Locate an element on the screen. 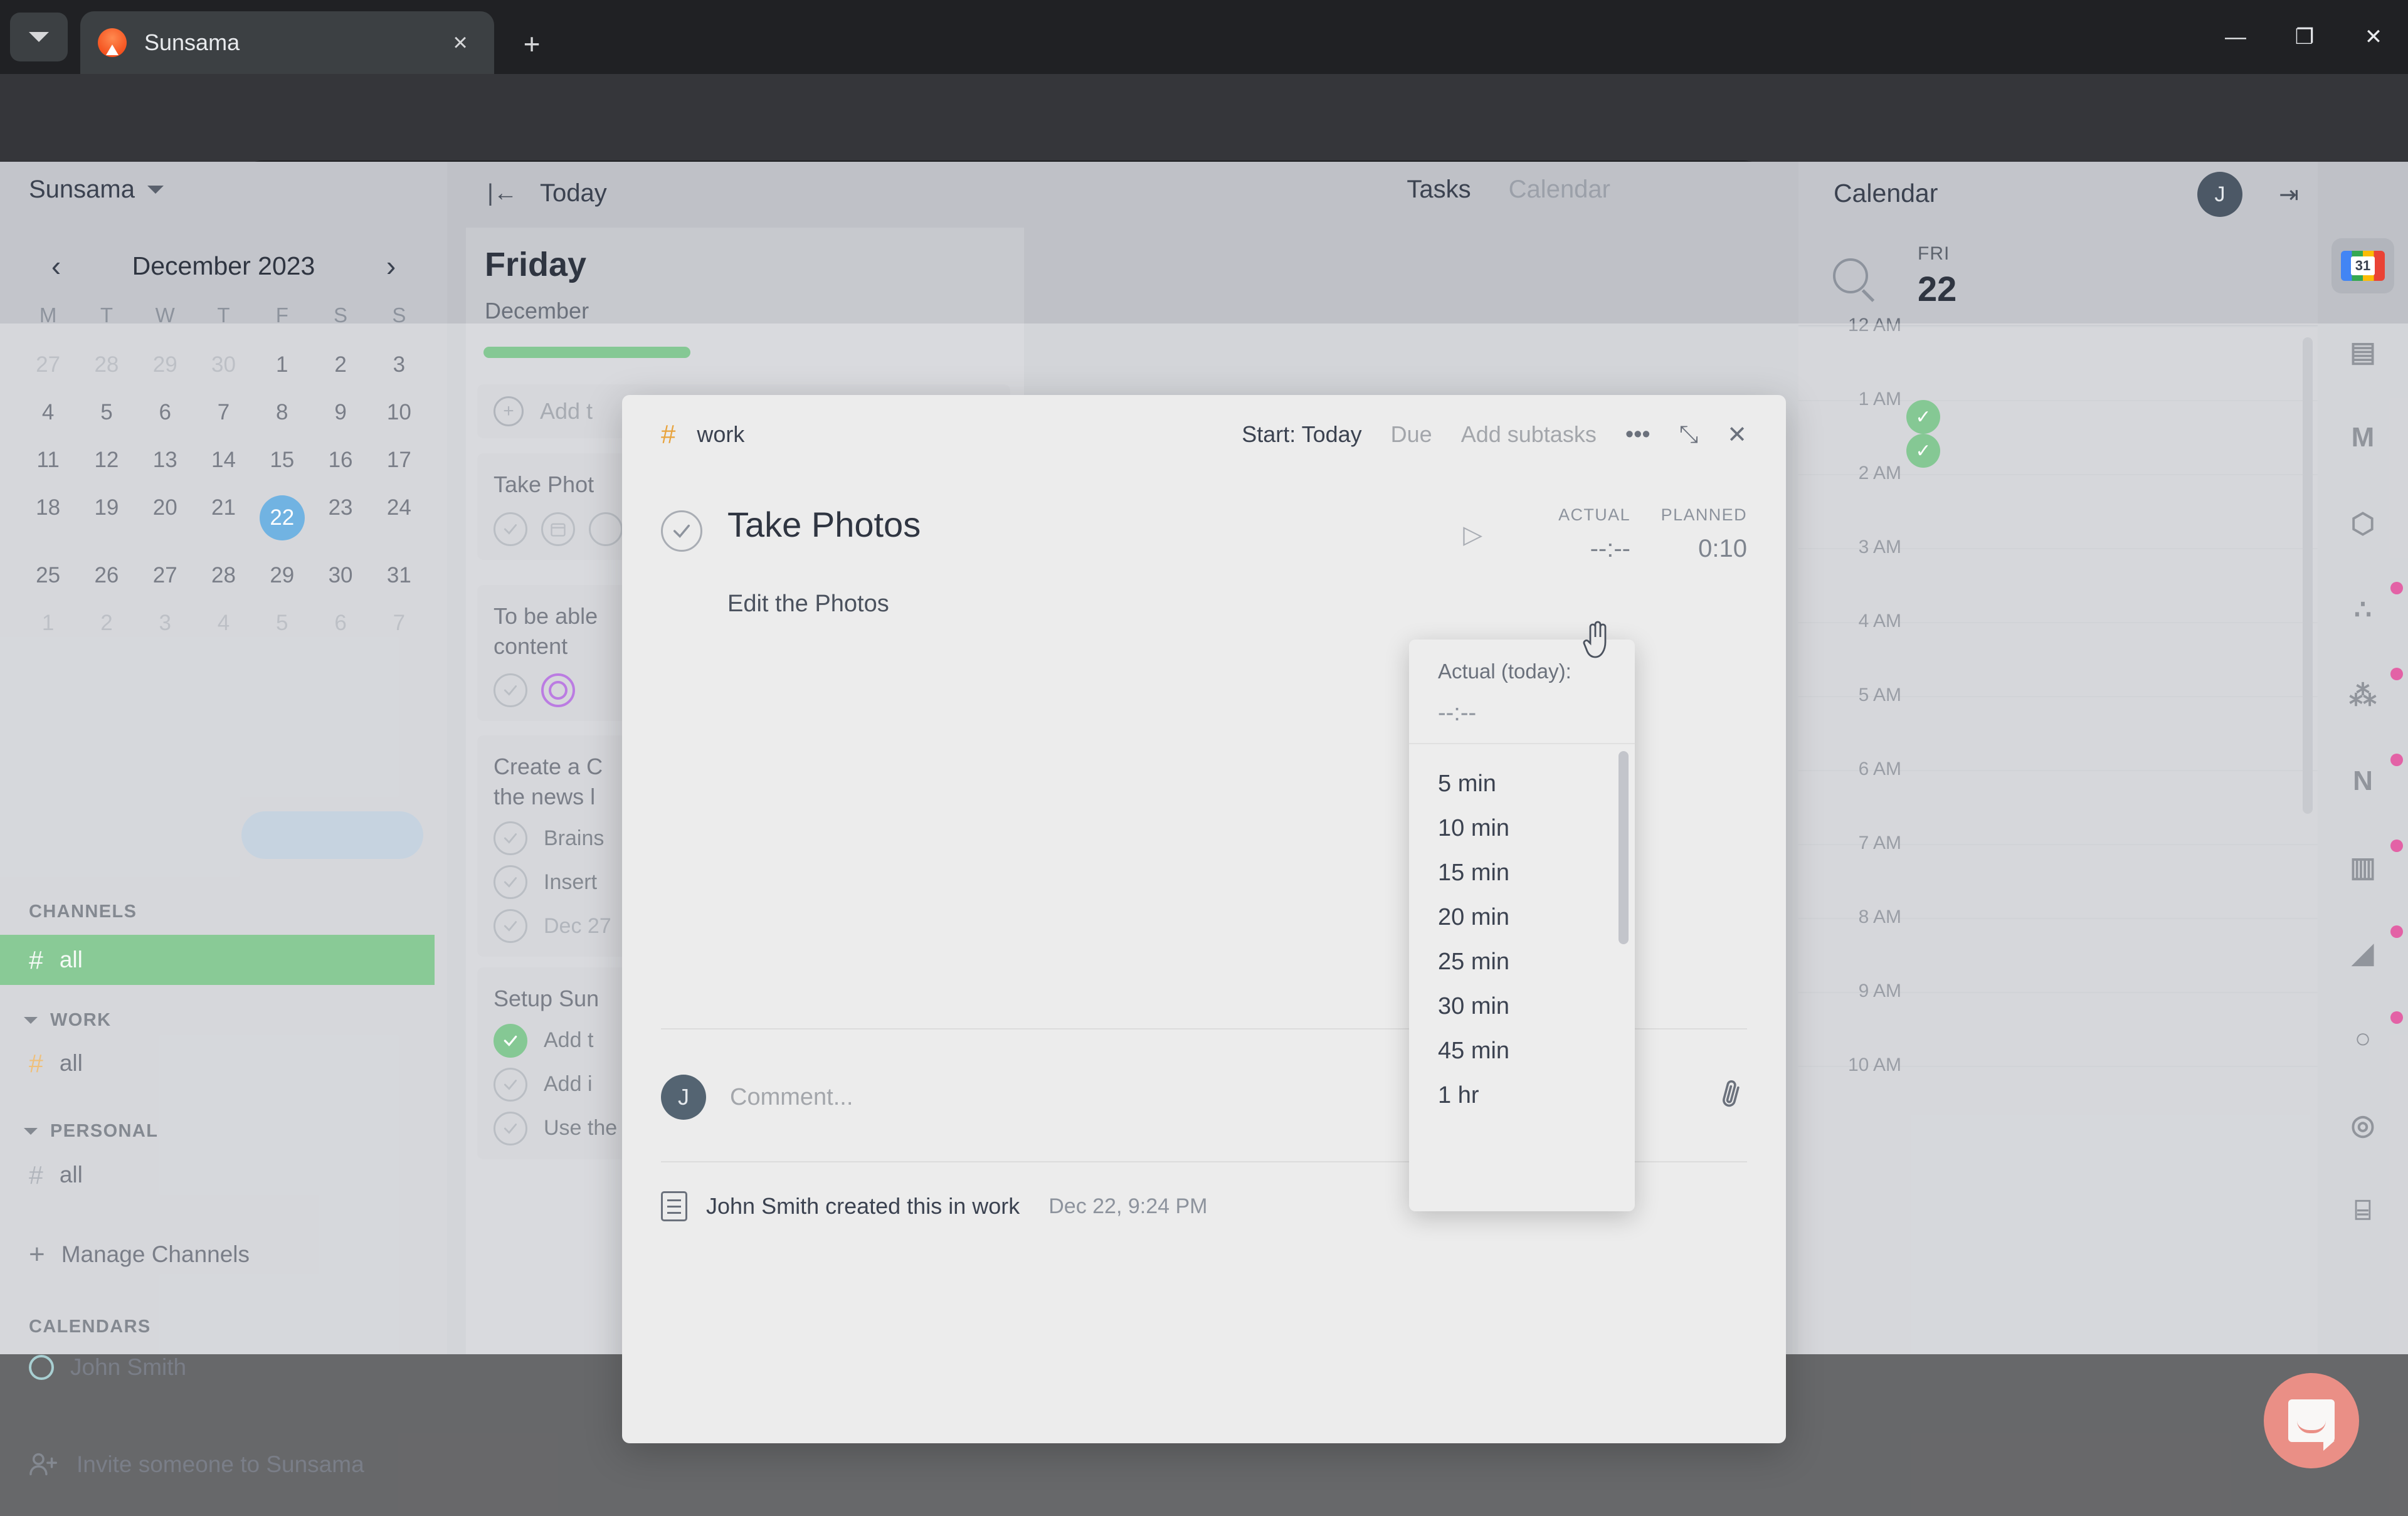 The height and width of the screenshot is (1516, 2408). due-date-button: Due is located at coordinates (1411, 435).